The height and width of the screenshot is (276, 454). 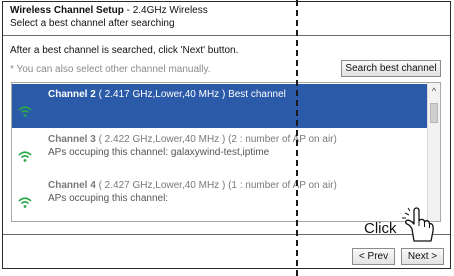 I want to click on page-title-band: - 2.4GHz Wireless, so click(x=165, y=10).